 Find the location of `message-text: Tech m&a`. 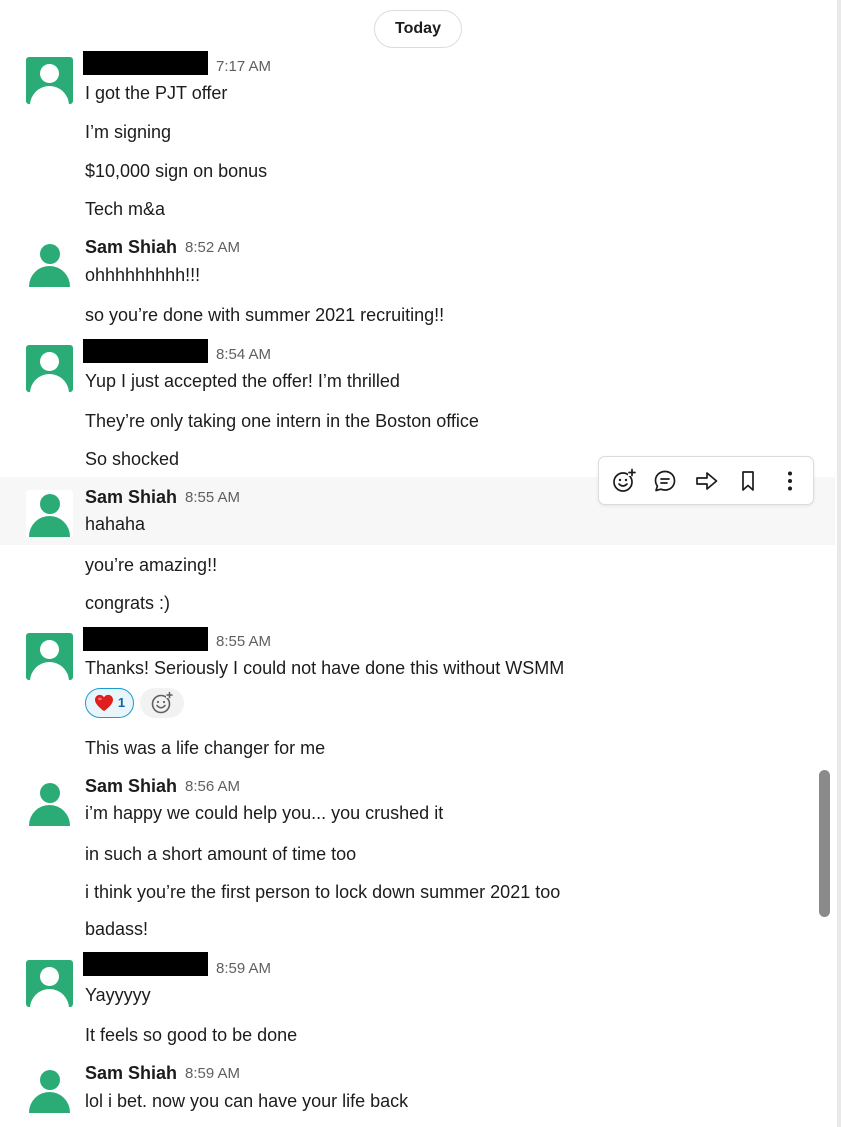

message-text: Tech m&a is located at coordinates (125, 209).